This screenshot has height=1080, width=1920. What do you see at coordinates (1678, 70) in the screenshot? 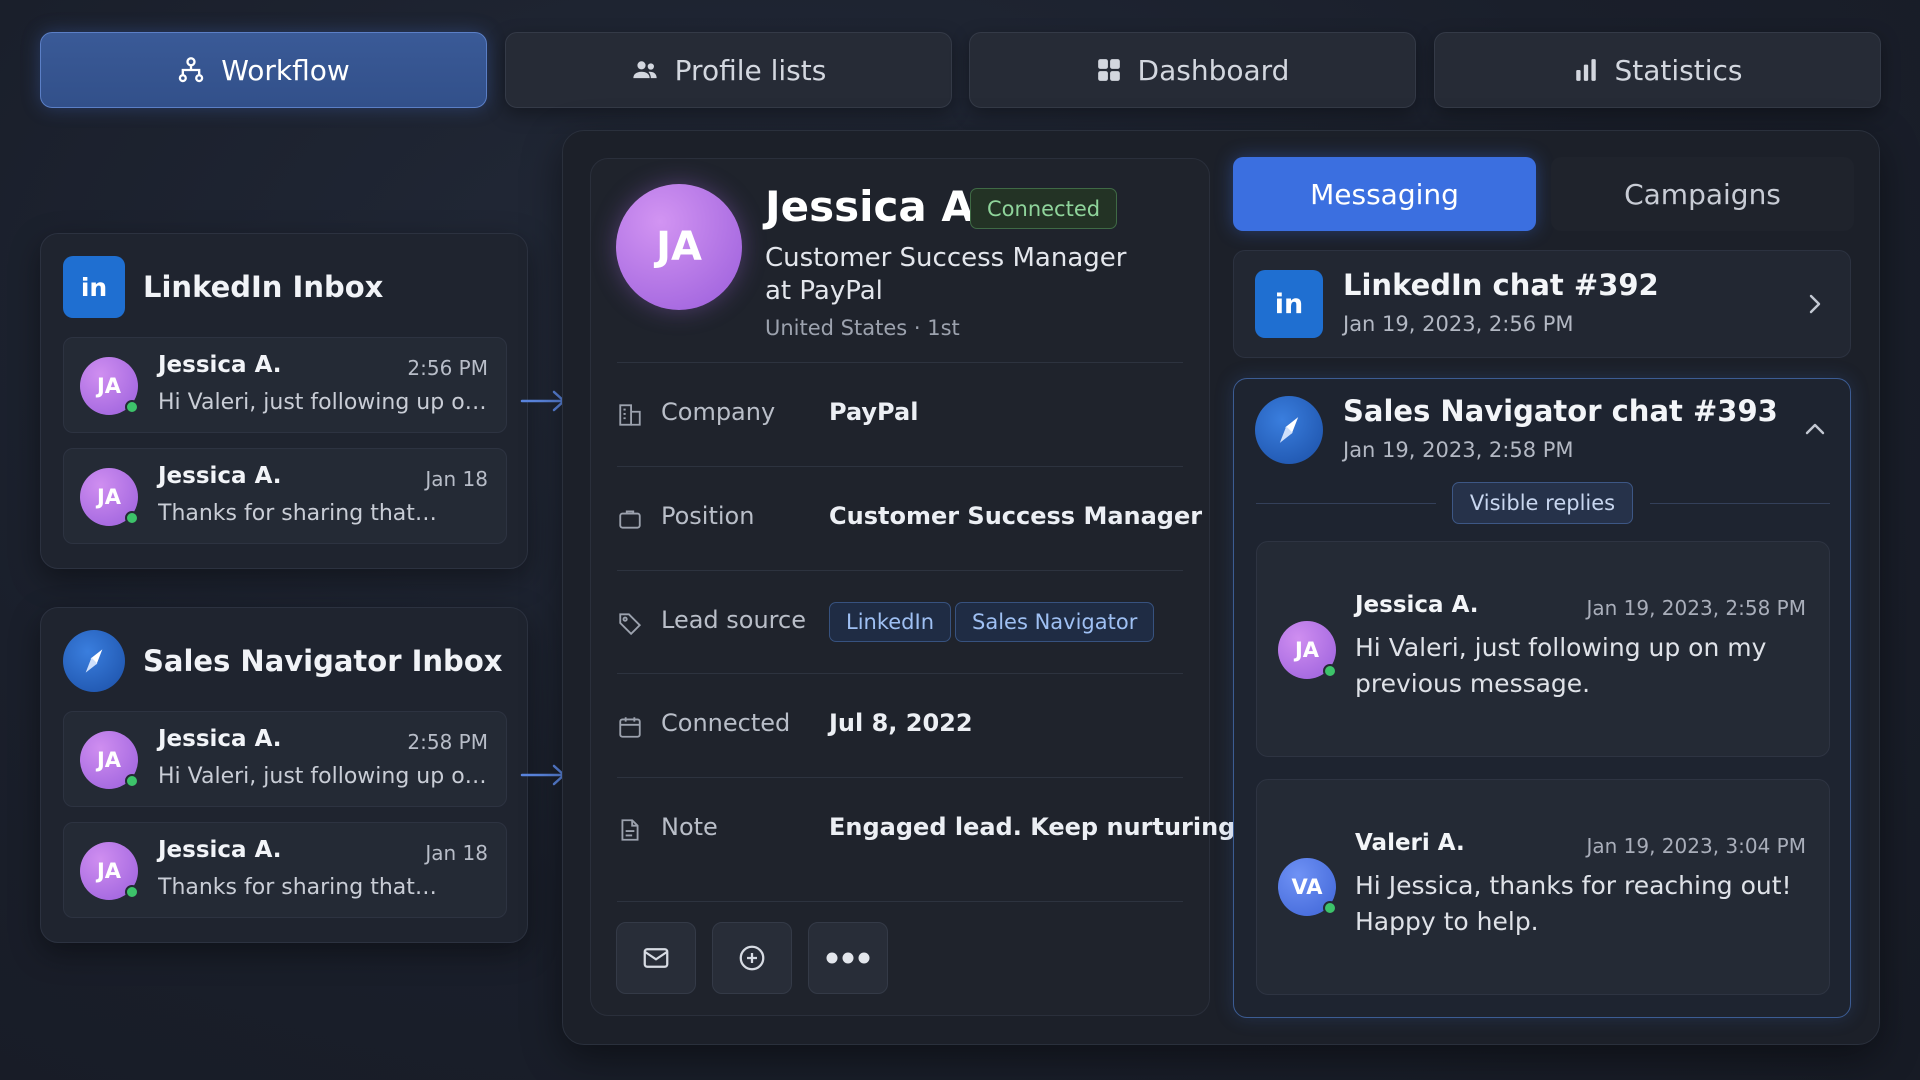
I see `tab-label: Statistics` at bounding box center [1678, 70].